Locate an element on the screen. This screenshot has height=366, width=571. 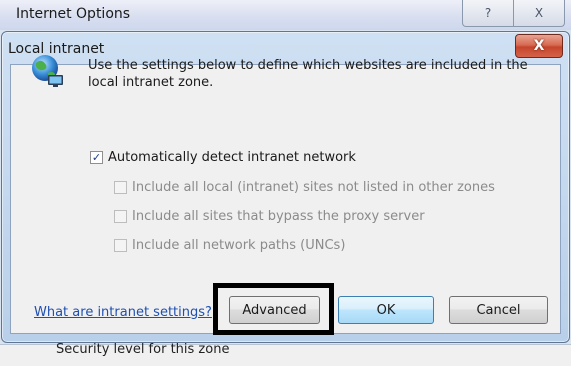
advanced-highlight-frame is located at coordinates (273, 309).